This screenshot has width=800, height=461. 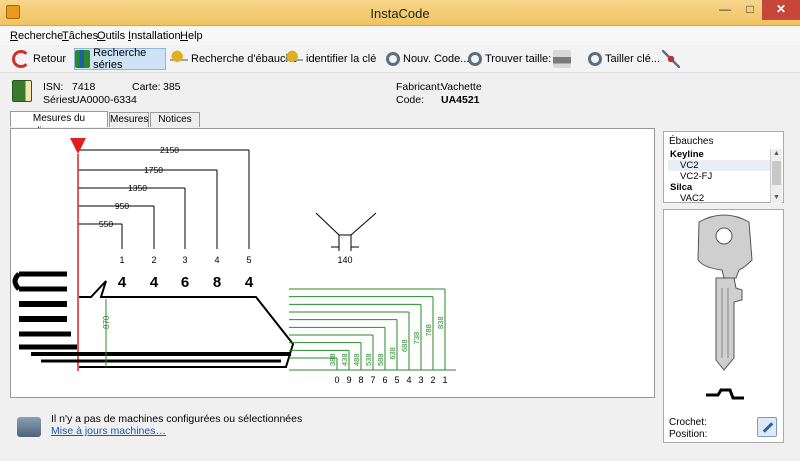 I want to click on depth-number-label: 8, so click(x=360, y=380).